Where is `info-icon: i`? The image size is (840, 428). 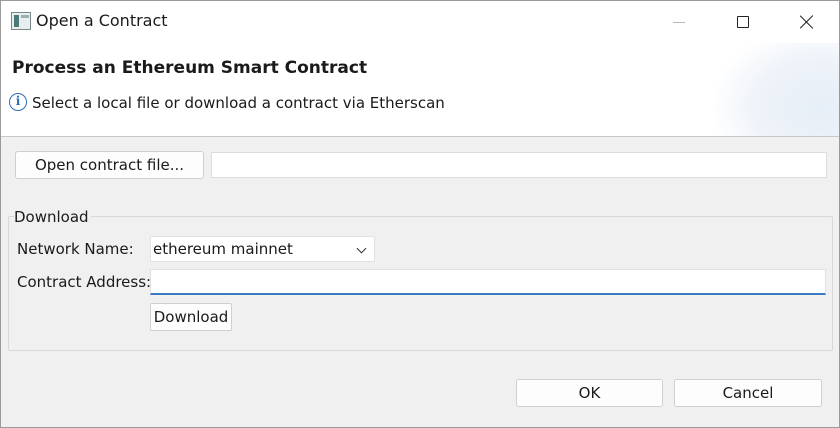 info-icon: i is located at coordinates (18, 102).